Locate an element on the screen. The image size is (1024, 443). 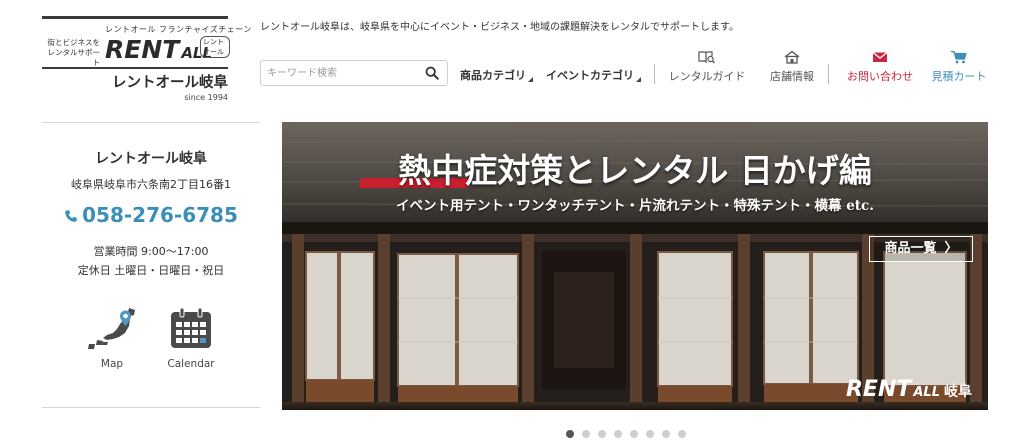
nav-product-category-label: 商品カテゴリ is located at coordinates (493, 75).